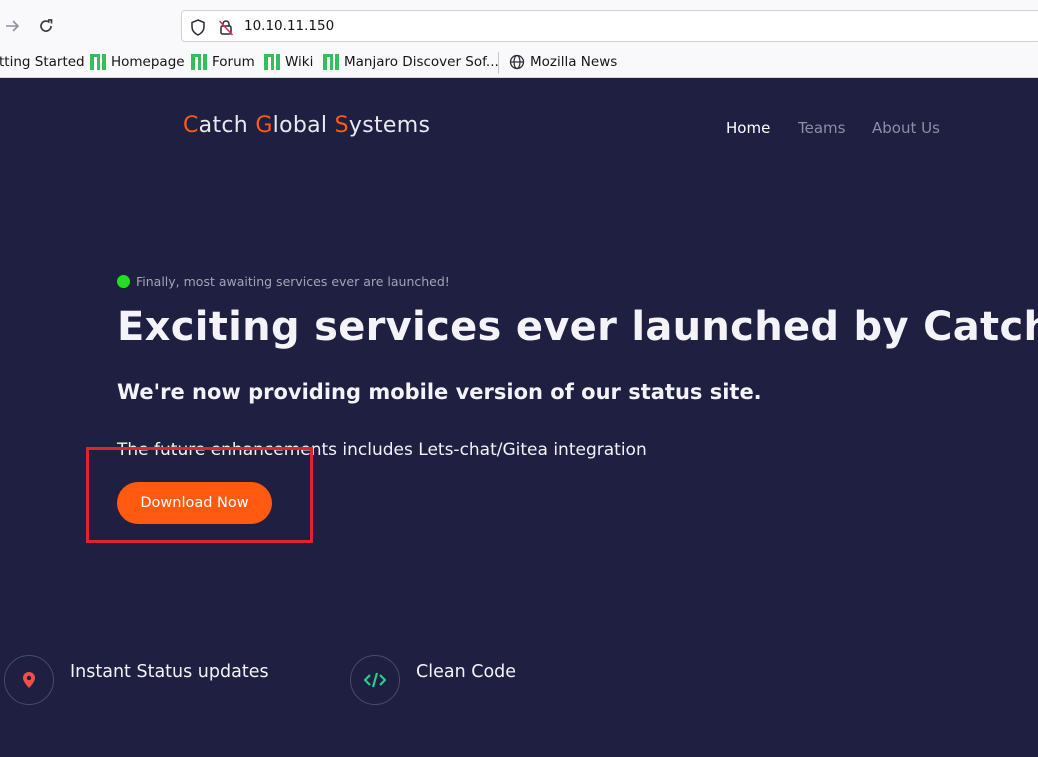  Describe the element at coordinates (389, 125) in the screenshot. I see `brand-text: ystems` at that location.